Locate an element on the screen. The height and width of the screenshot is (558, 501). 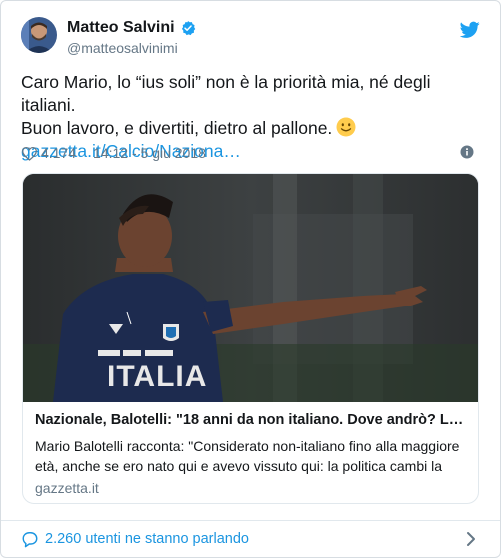
conversation-footer: 2.260 utenti ne stanno parlando is located at coordinates (250, 539).